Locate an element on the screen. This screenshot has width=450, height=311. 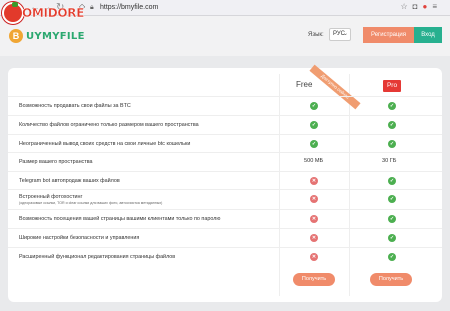
pro-plan-badge: Pro is located at coordinates (392, 86).